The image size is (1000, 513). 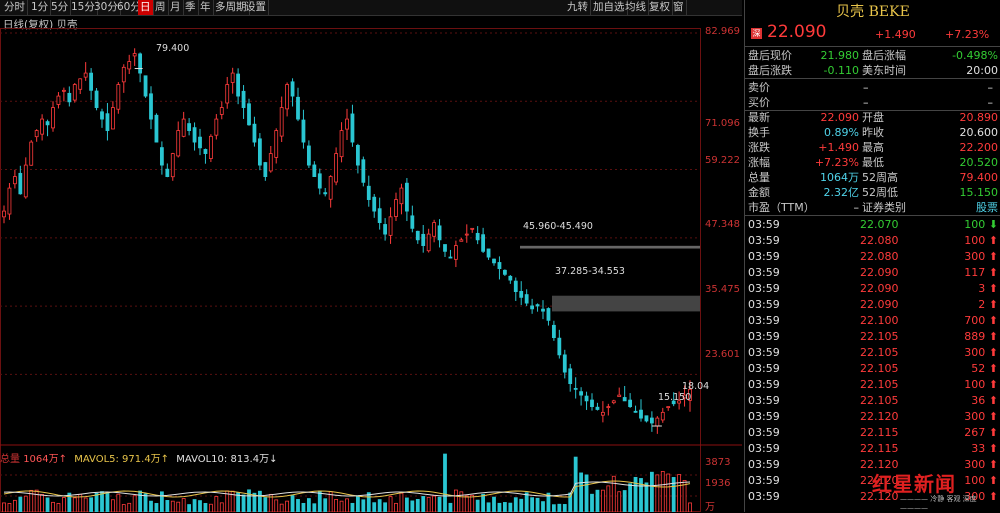 I want to click on bid-ask-row: 买价 – –, so click(x=872, y=102).